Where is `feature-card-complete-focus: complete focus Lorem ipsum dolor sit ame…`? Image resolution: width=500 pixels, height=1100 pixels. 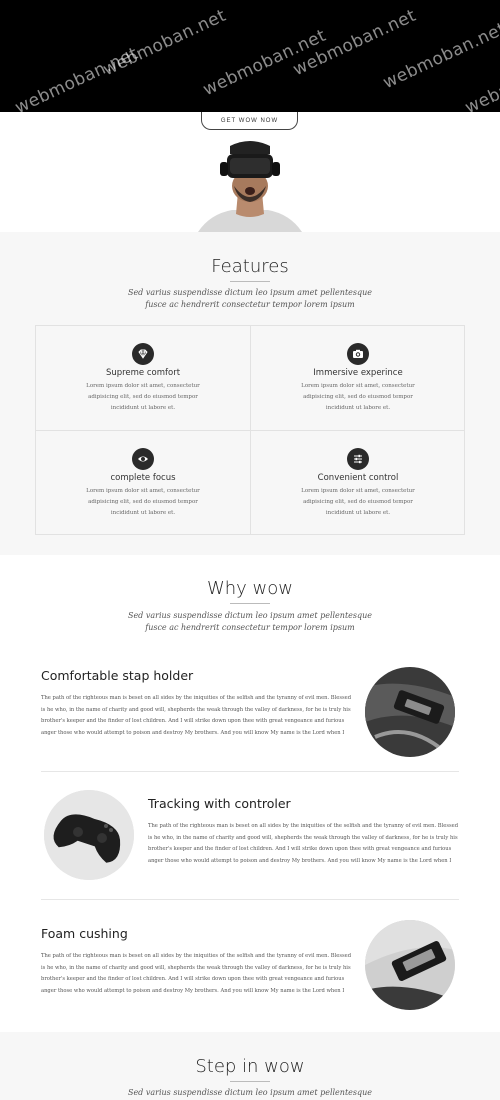
feature-card-complete-focus: complete focus Lorem ipsum dolor sit ame… is located at coordinates (143, 483).